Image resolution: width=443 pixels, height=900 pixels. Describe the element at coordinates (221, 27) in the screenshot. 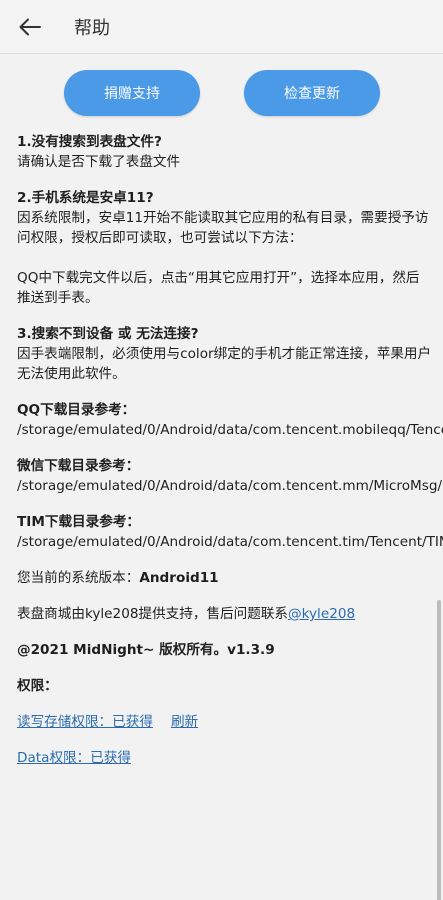

I see `app-bar: 帮助` at that location.